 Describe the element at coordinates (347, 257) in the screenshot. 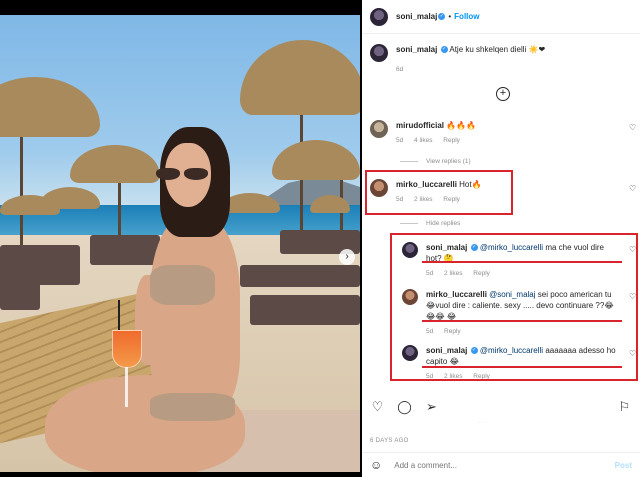

I see `carousel-next-button: ›` at that location.